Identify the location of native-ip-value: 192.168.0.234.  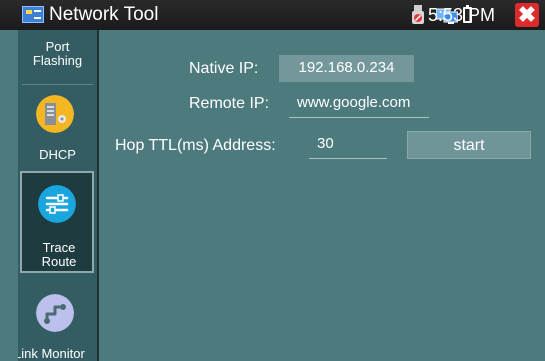
(346, 68).